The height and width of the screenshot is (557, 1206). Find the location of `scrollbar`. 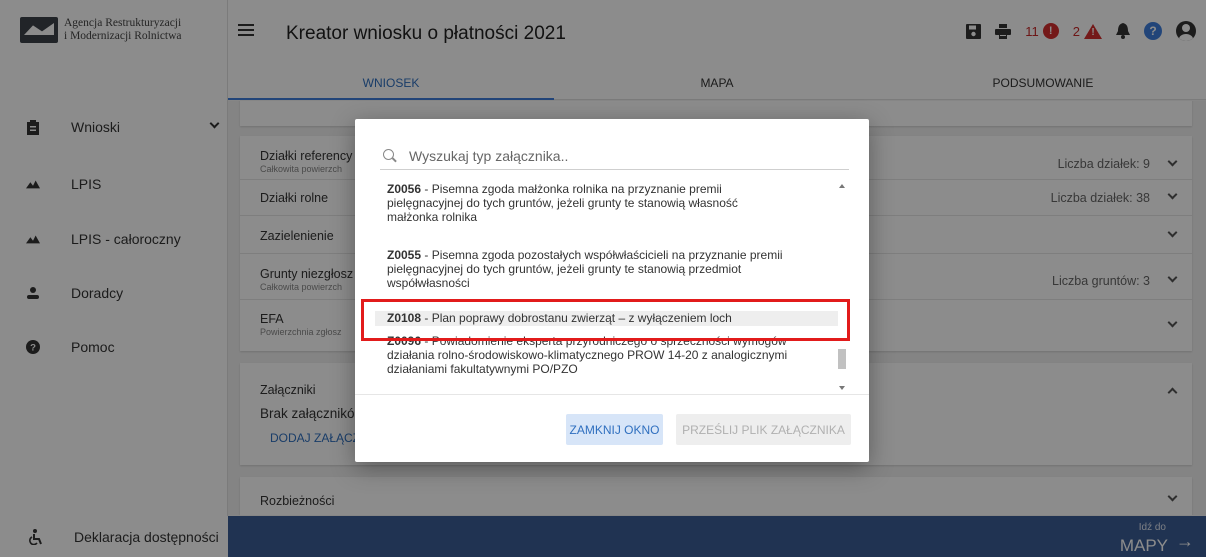

scrollbar is located at coordinates (842, 287).